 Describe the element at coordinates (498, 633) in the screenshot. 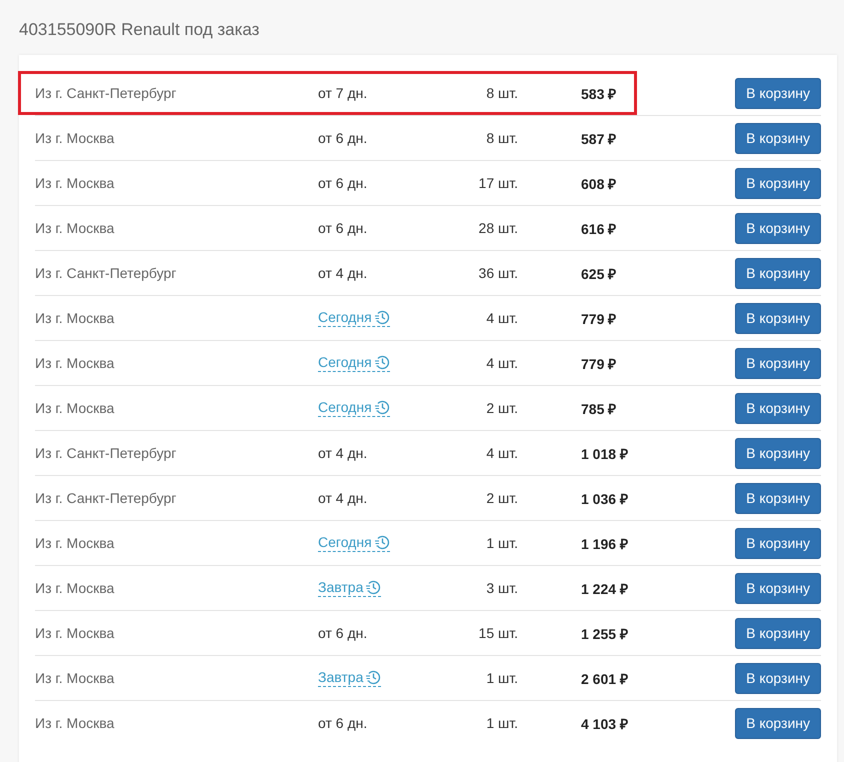

I see `quantity: 15 шт.` at that location.